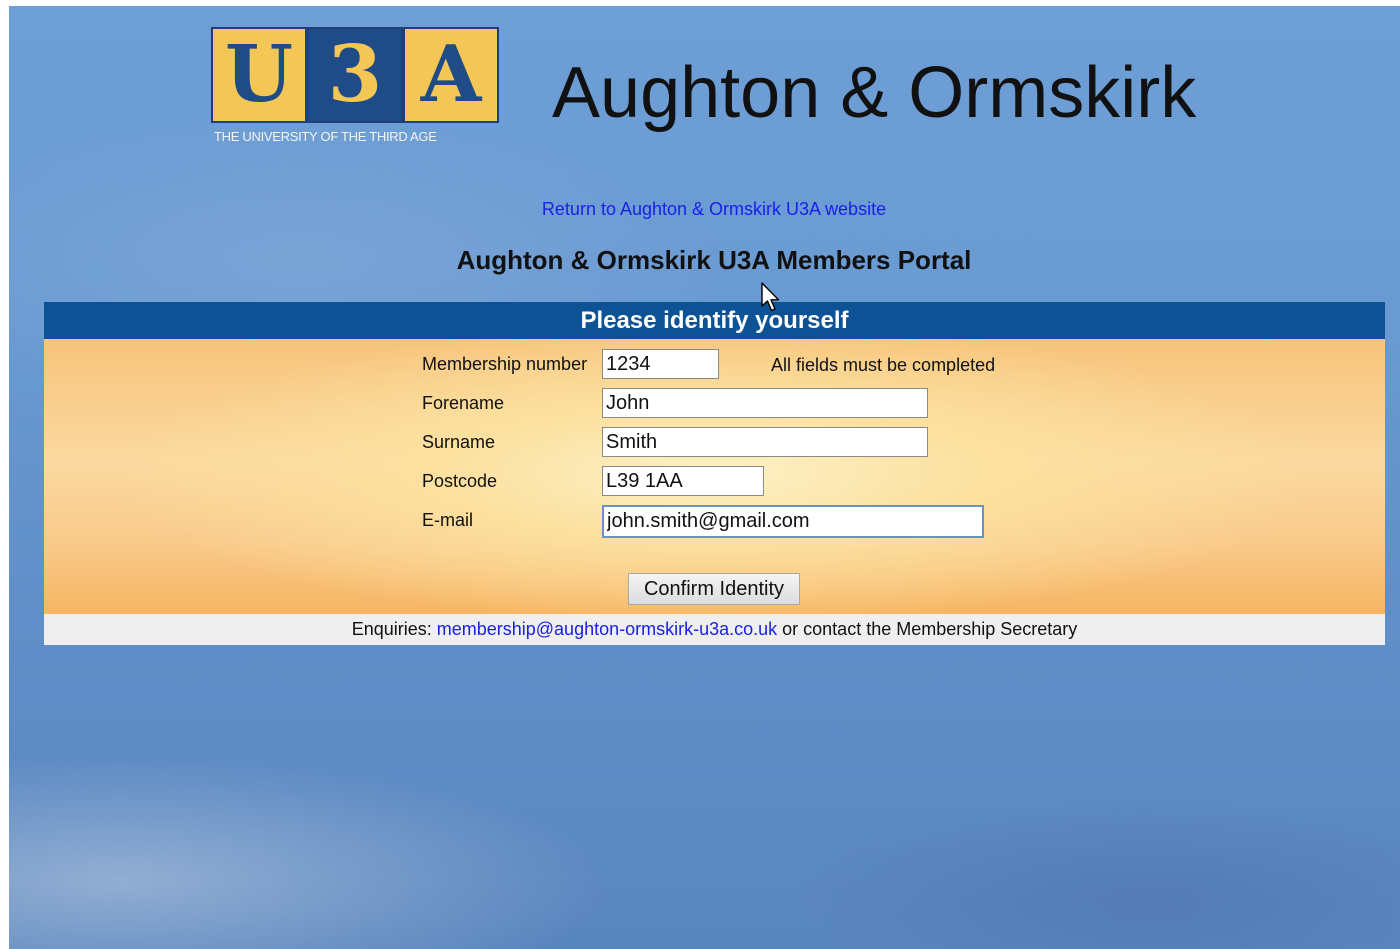  What do you see at coordinates (460, 481) in the screenshot?
I see `postcode-label: Postcode` at bounding box center [460, 481].